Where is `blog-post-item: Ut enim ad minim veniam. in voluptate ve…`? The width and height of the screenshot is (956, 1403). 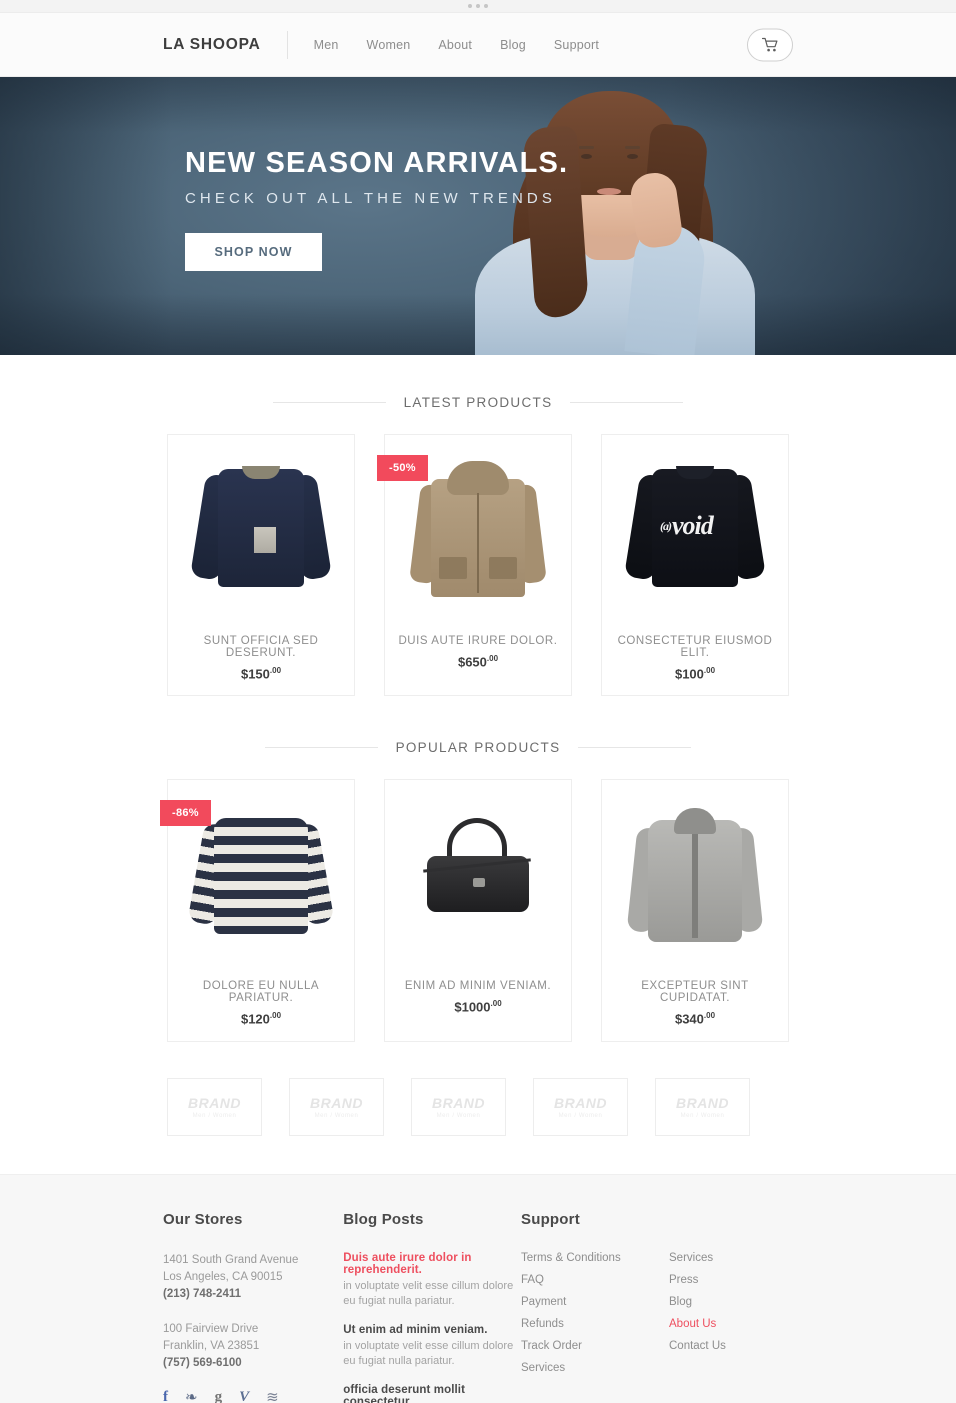 blog-post-item: Ut enim ad minim veniam. in voluptate ve… is located at coordinates (432, 1346).